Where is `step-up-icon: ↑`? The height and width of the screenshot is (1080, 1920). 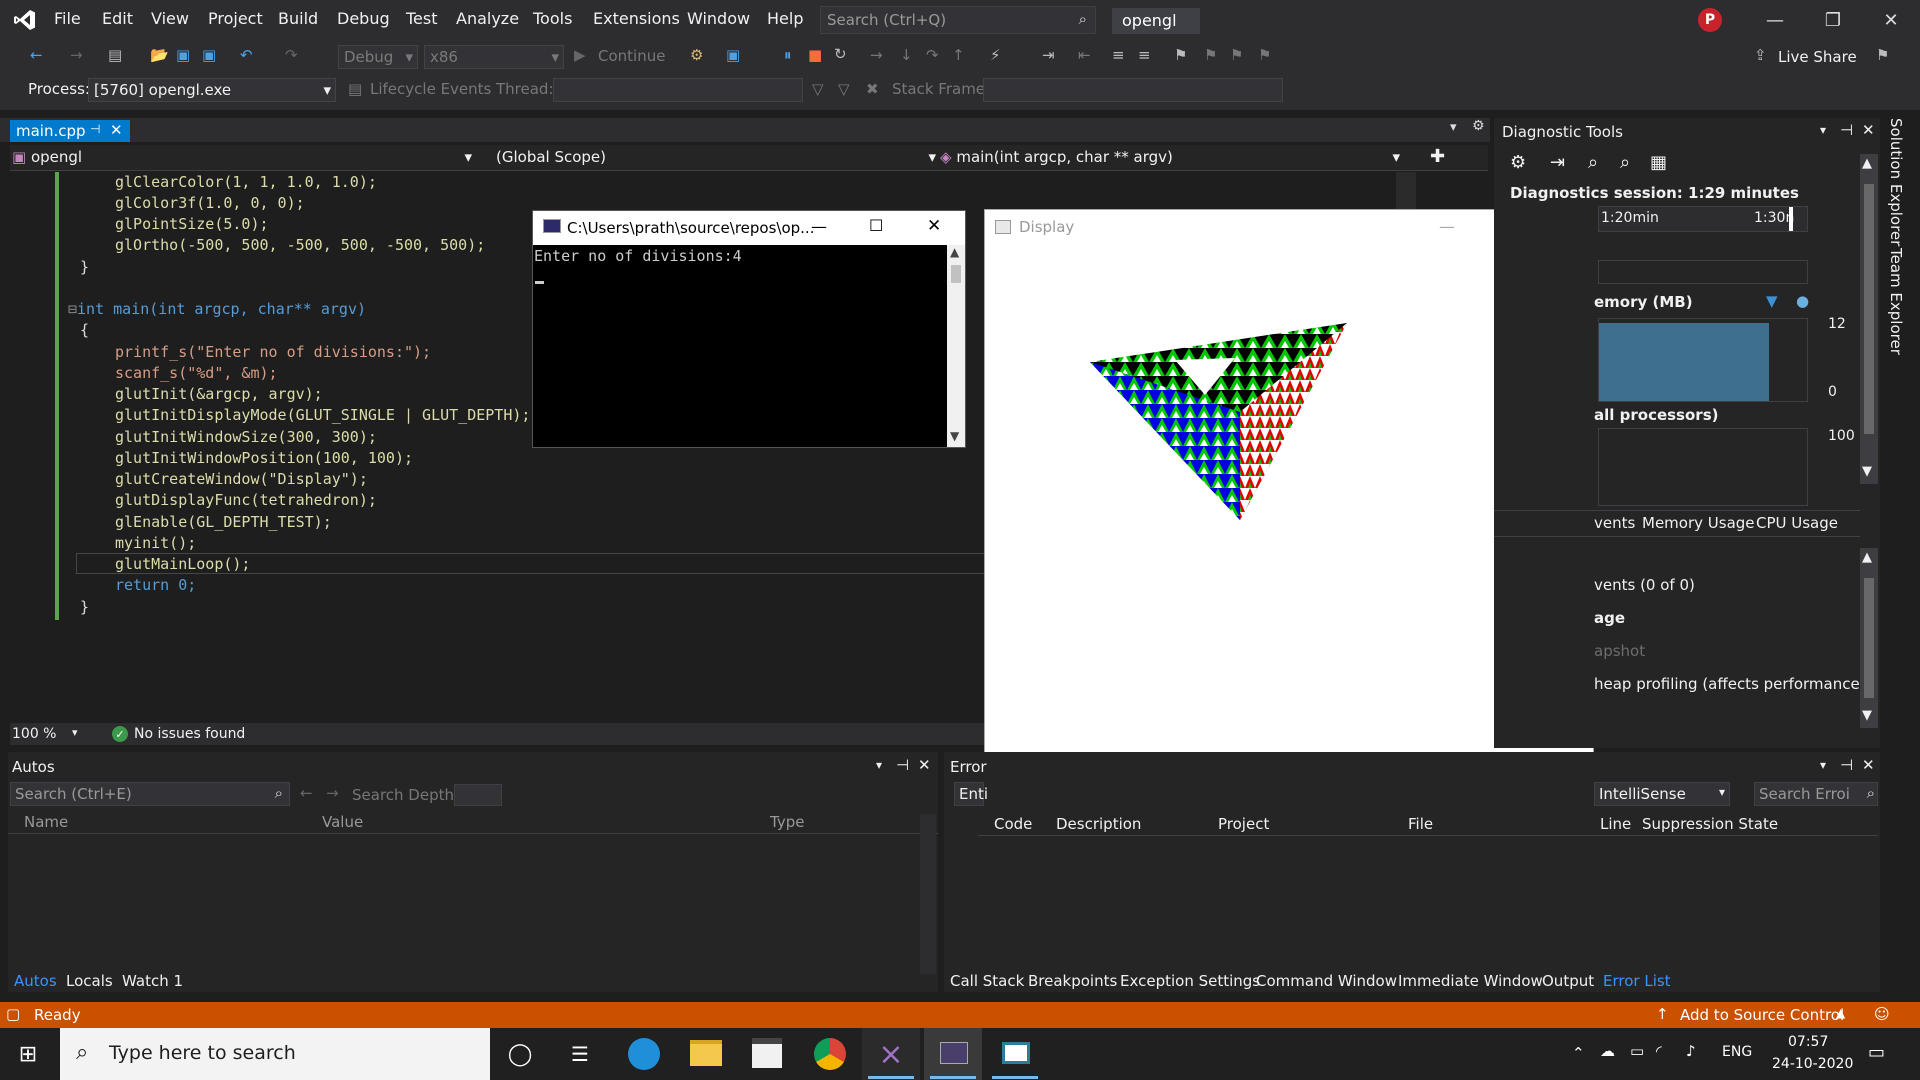
step-up-icon: ↑ is located at coordinates (958, 55).